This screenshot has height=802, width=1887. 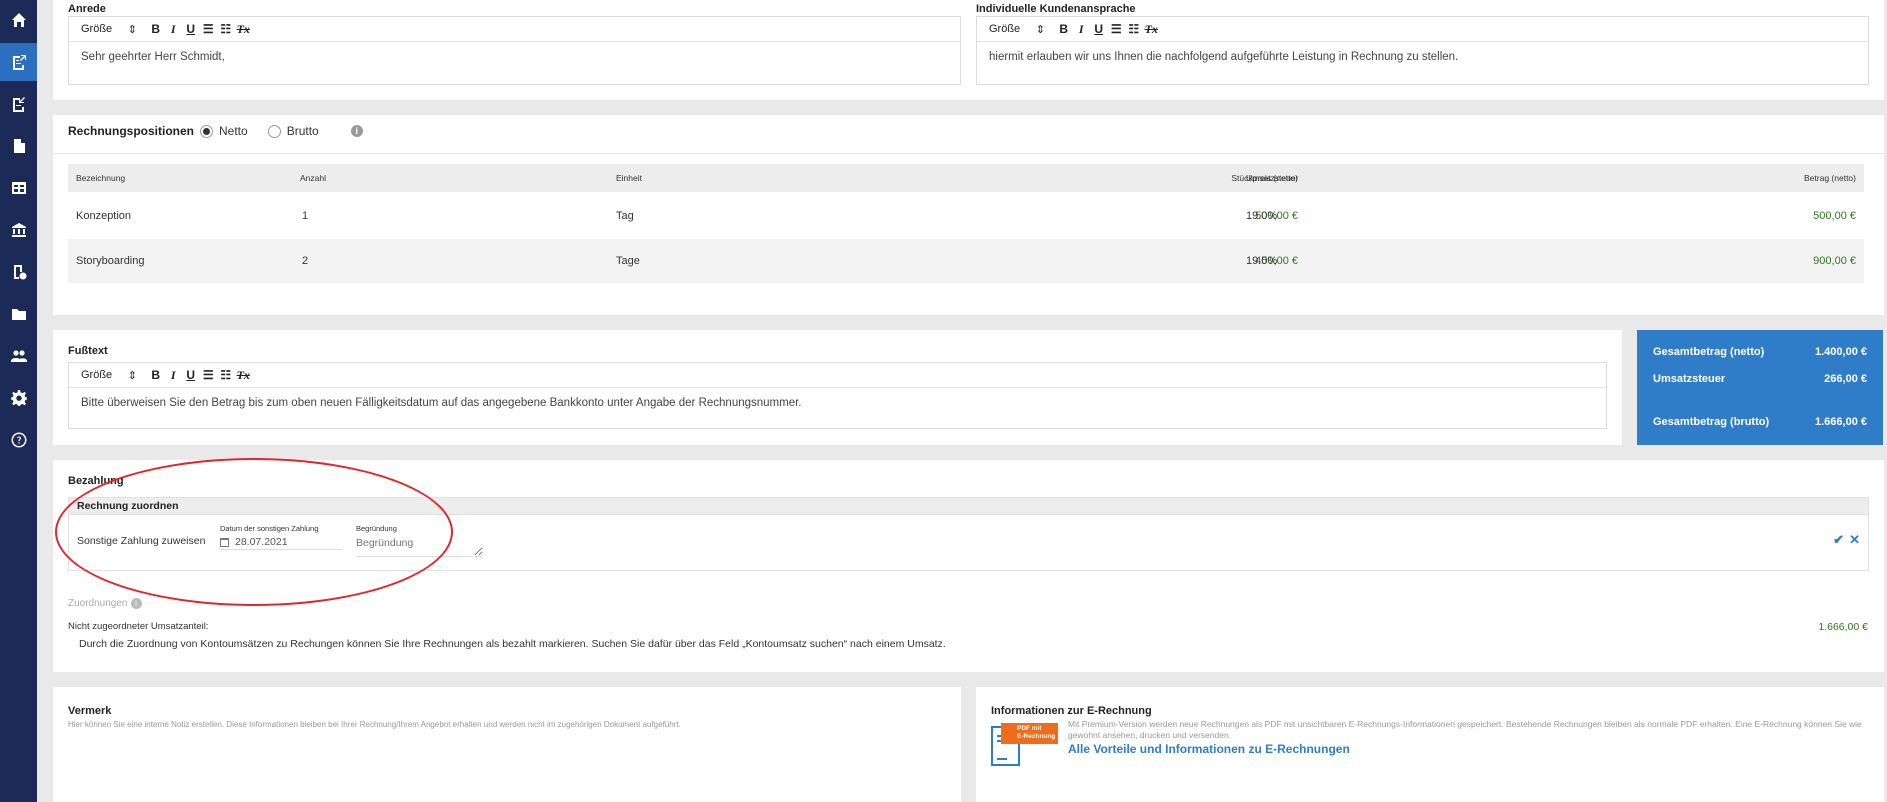 I want to click on help-icon, so click(x=19, y=440).